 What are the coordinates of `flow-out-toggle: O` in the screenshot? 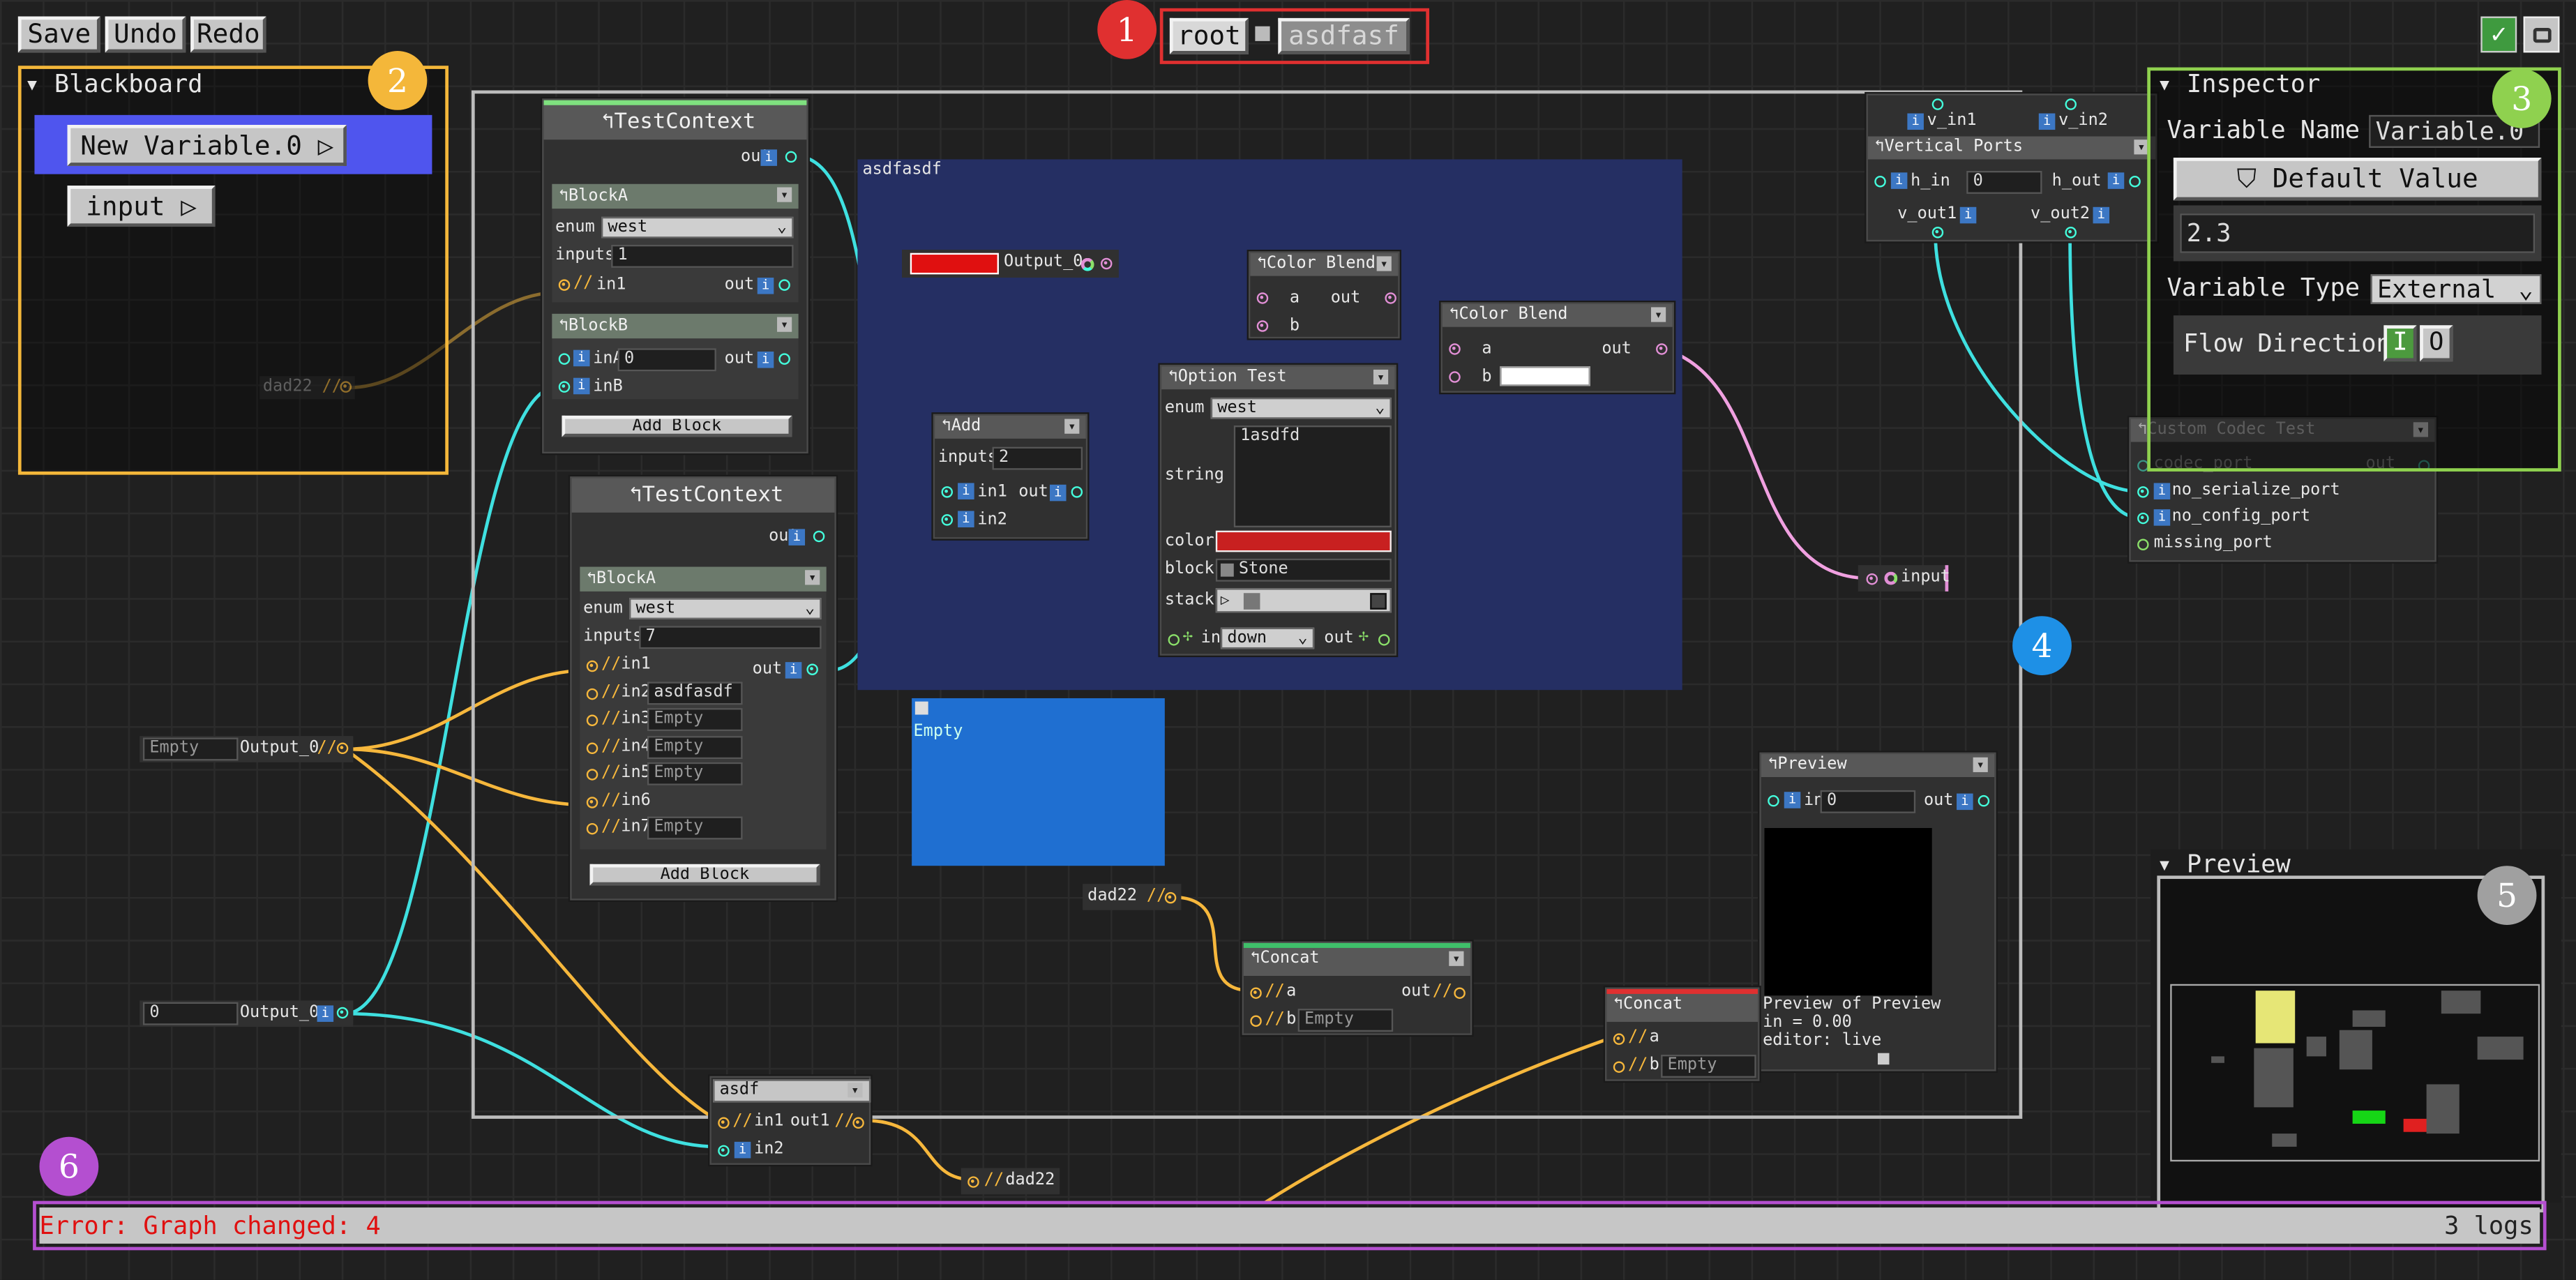 It's located at (2436, 343).